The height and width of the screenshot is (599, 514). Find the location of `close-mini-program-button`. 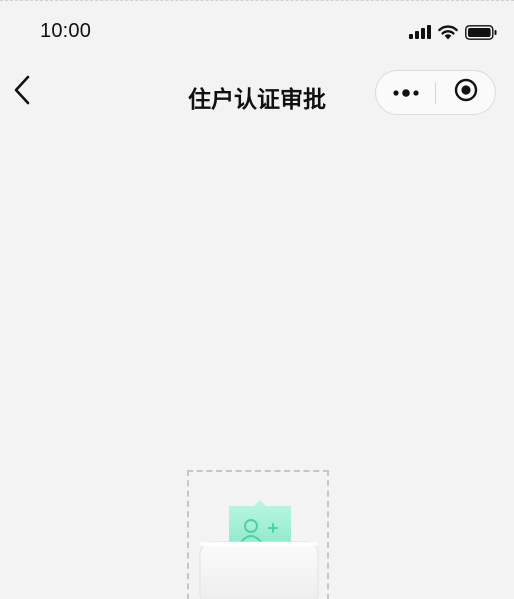

close-mini-program-button is located at coordinates (465, 92).